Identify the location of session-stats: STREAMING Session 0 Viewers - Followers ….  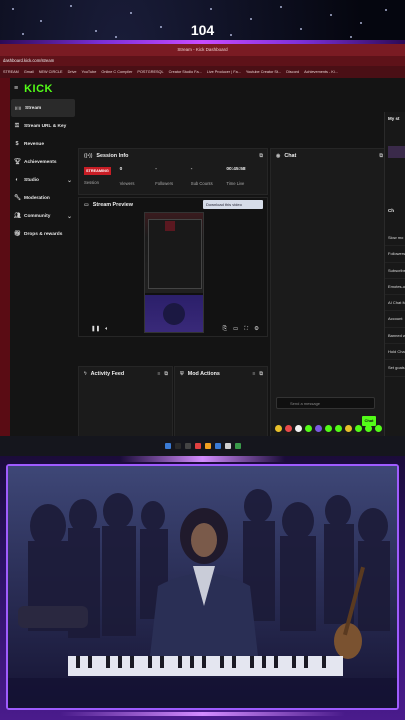
(173, 174).